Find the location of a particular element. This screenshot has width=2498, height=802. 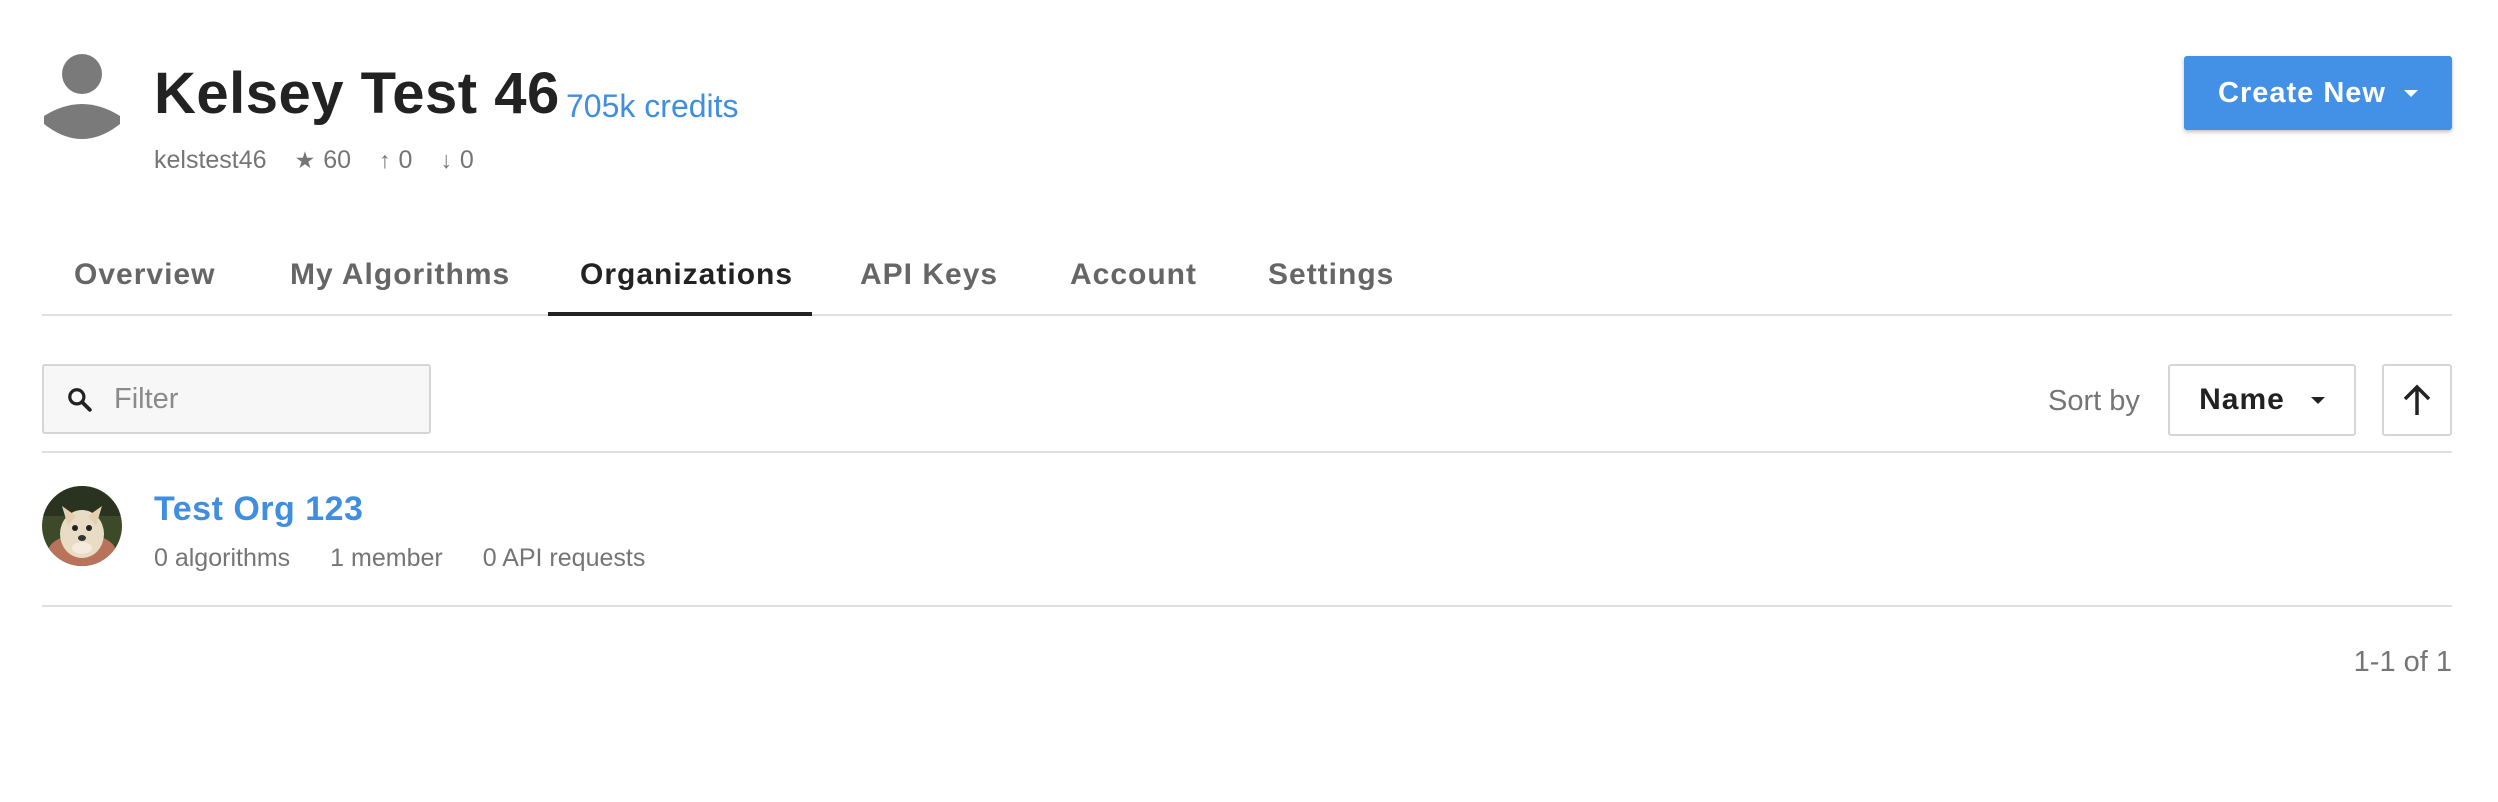

arrow-up-icon: ↑ is located at coordinates (385, 160).